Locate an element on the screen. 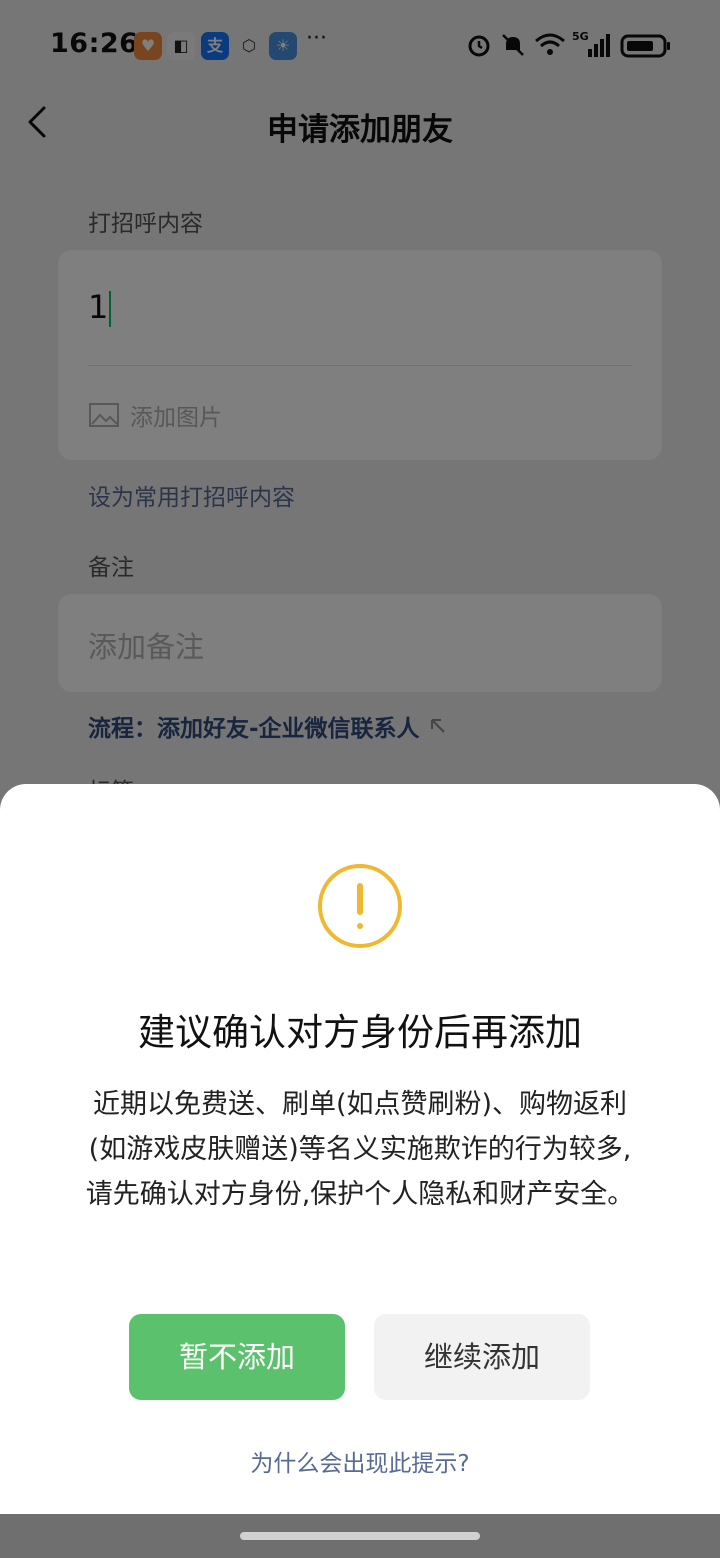 Image resolution: width=720 pixels, height=1558 pixels. system-nav-bar is located at coordinates (360, 1536).